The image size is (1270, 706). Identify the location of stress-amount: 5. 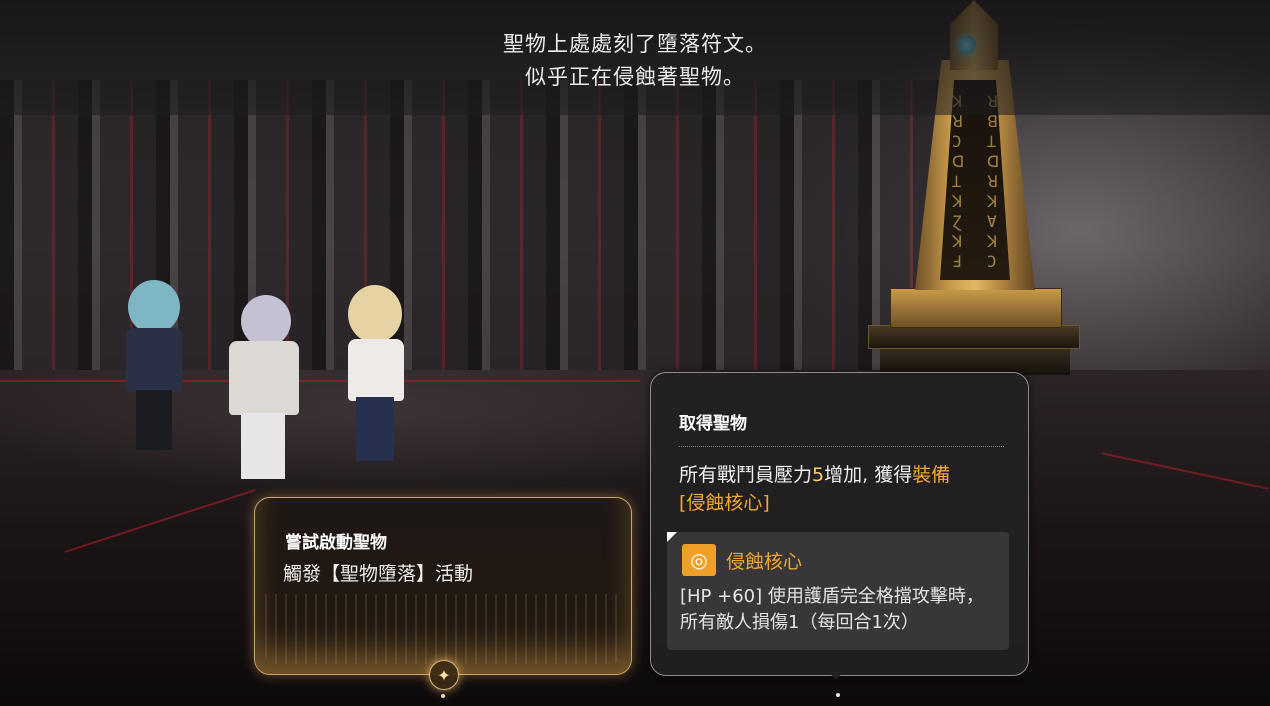
(818, 475).